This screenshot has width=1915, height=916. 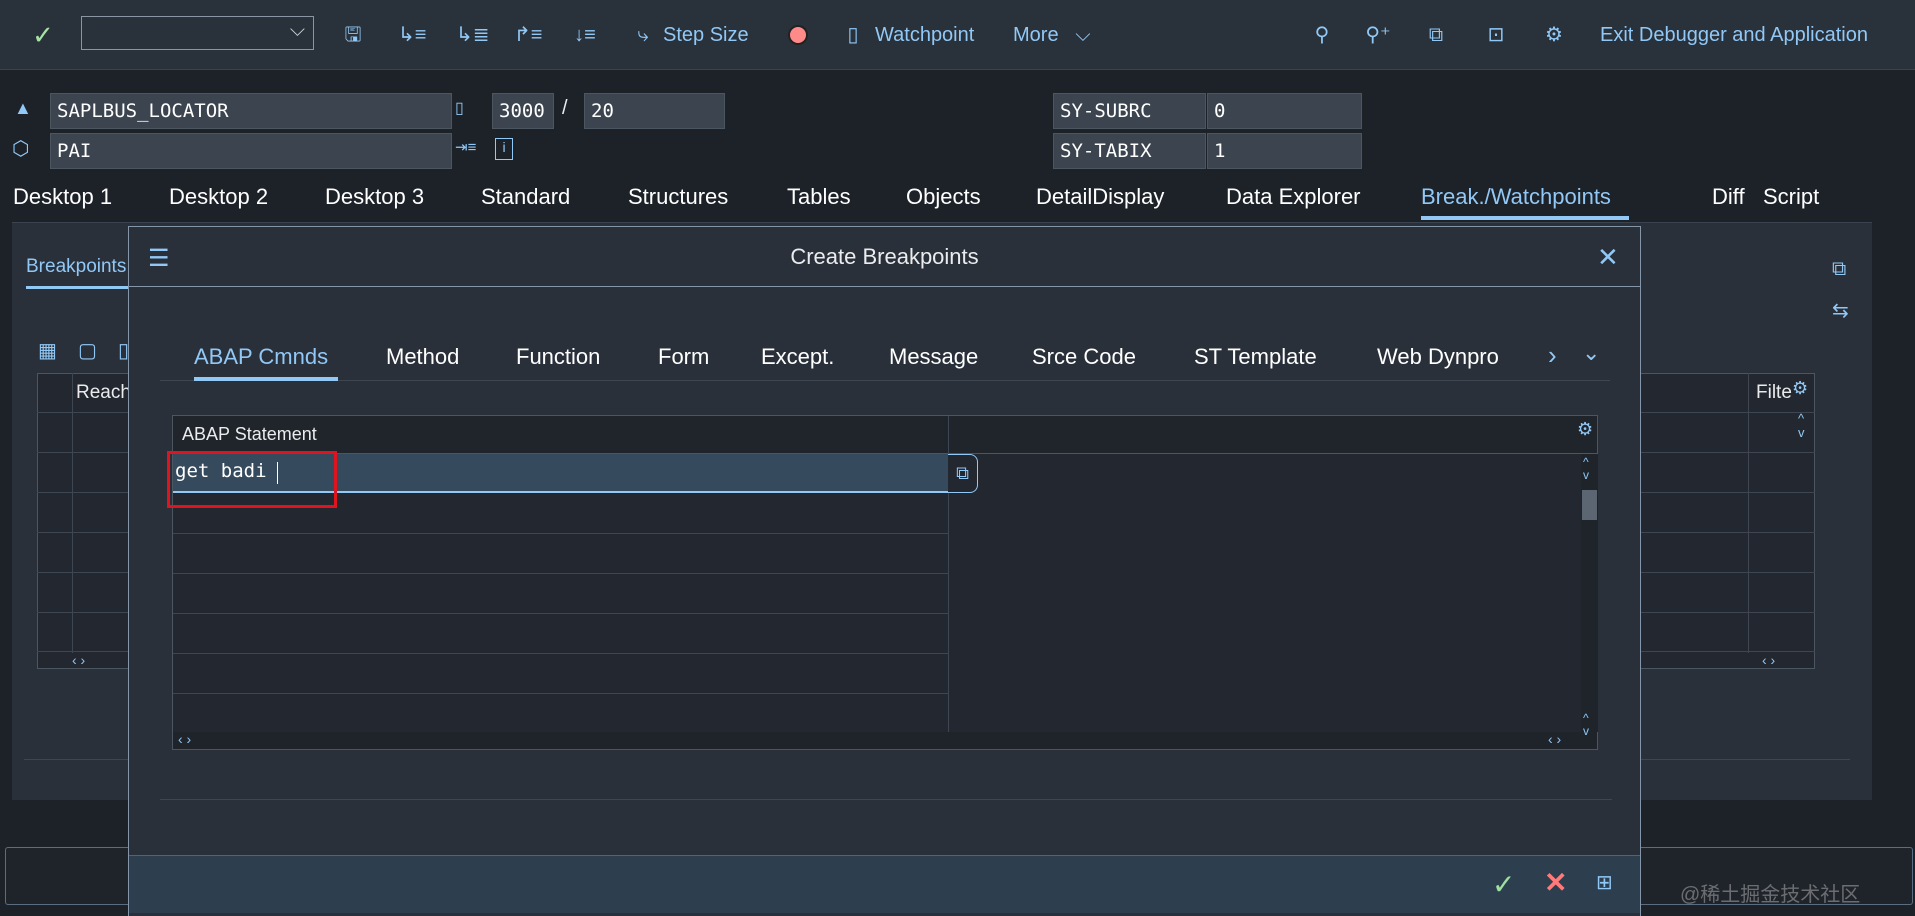 I want to click on tab-objects: Objects, so click(x=943, y=197).